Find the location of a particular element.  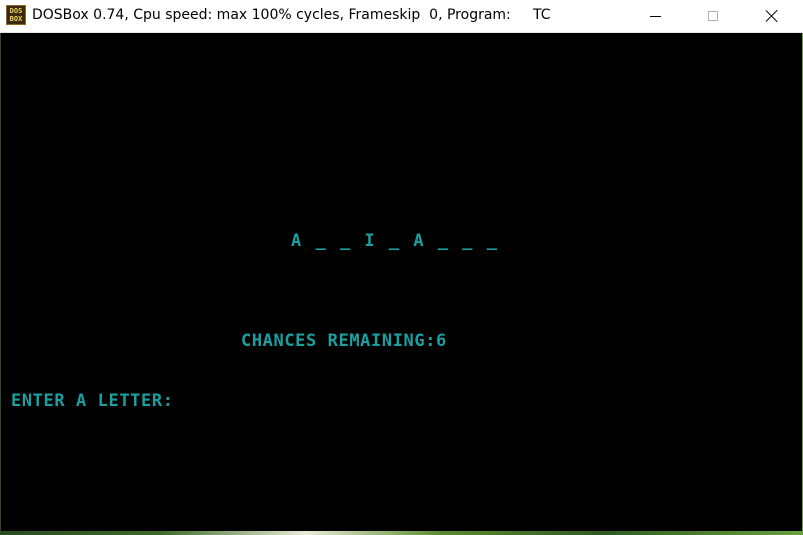

maximize-button is located at coordinates (713, 16).